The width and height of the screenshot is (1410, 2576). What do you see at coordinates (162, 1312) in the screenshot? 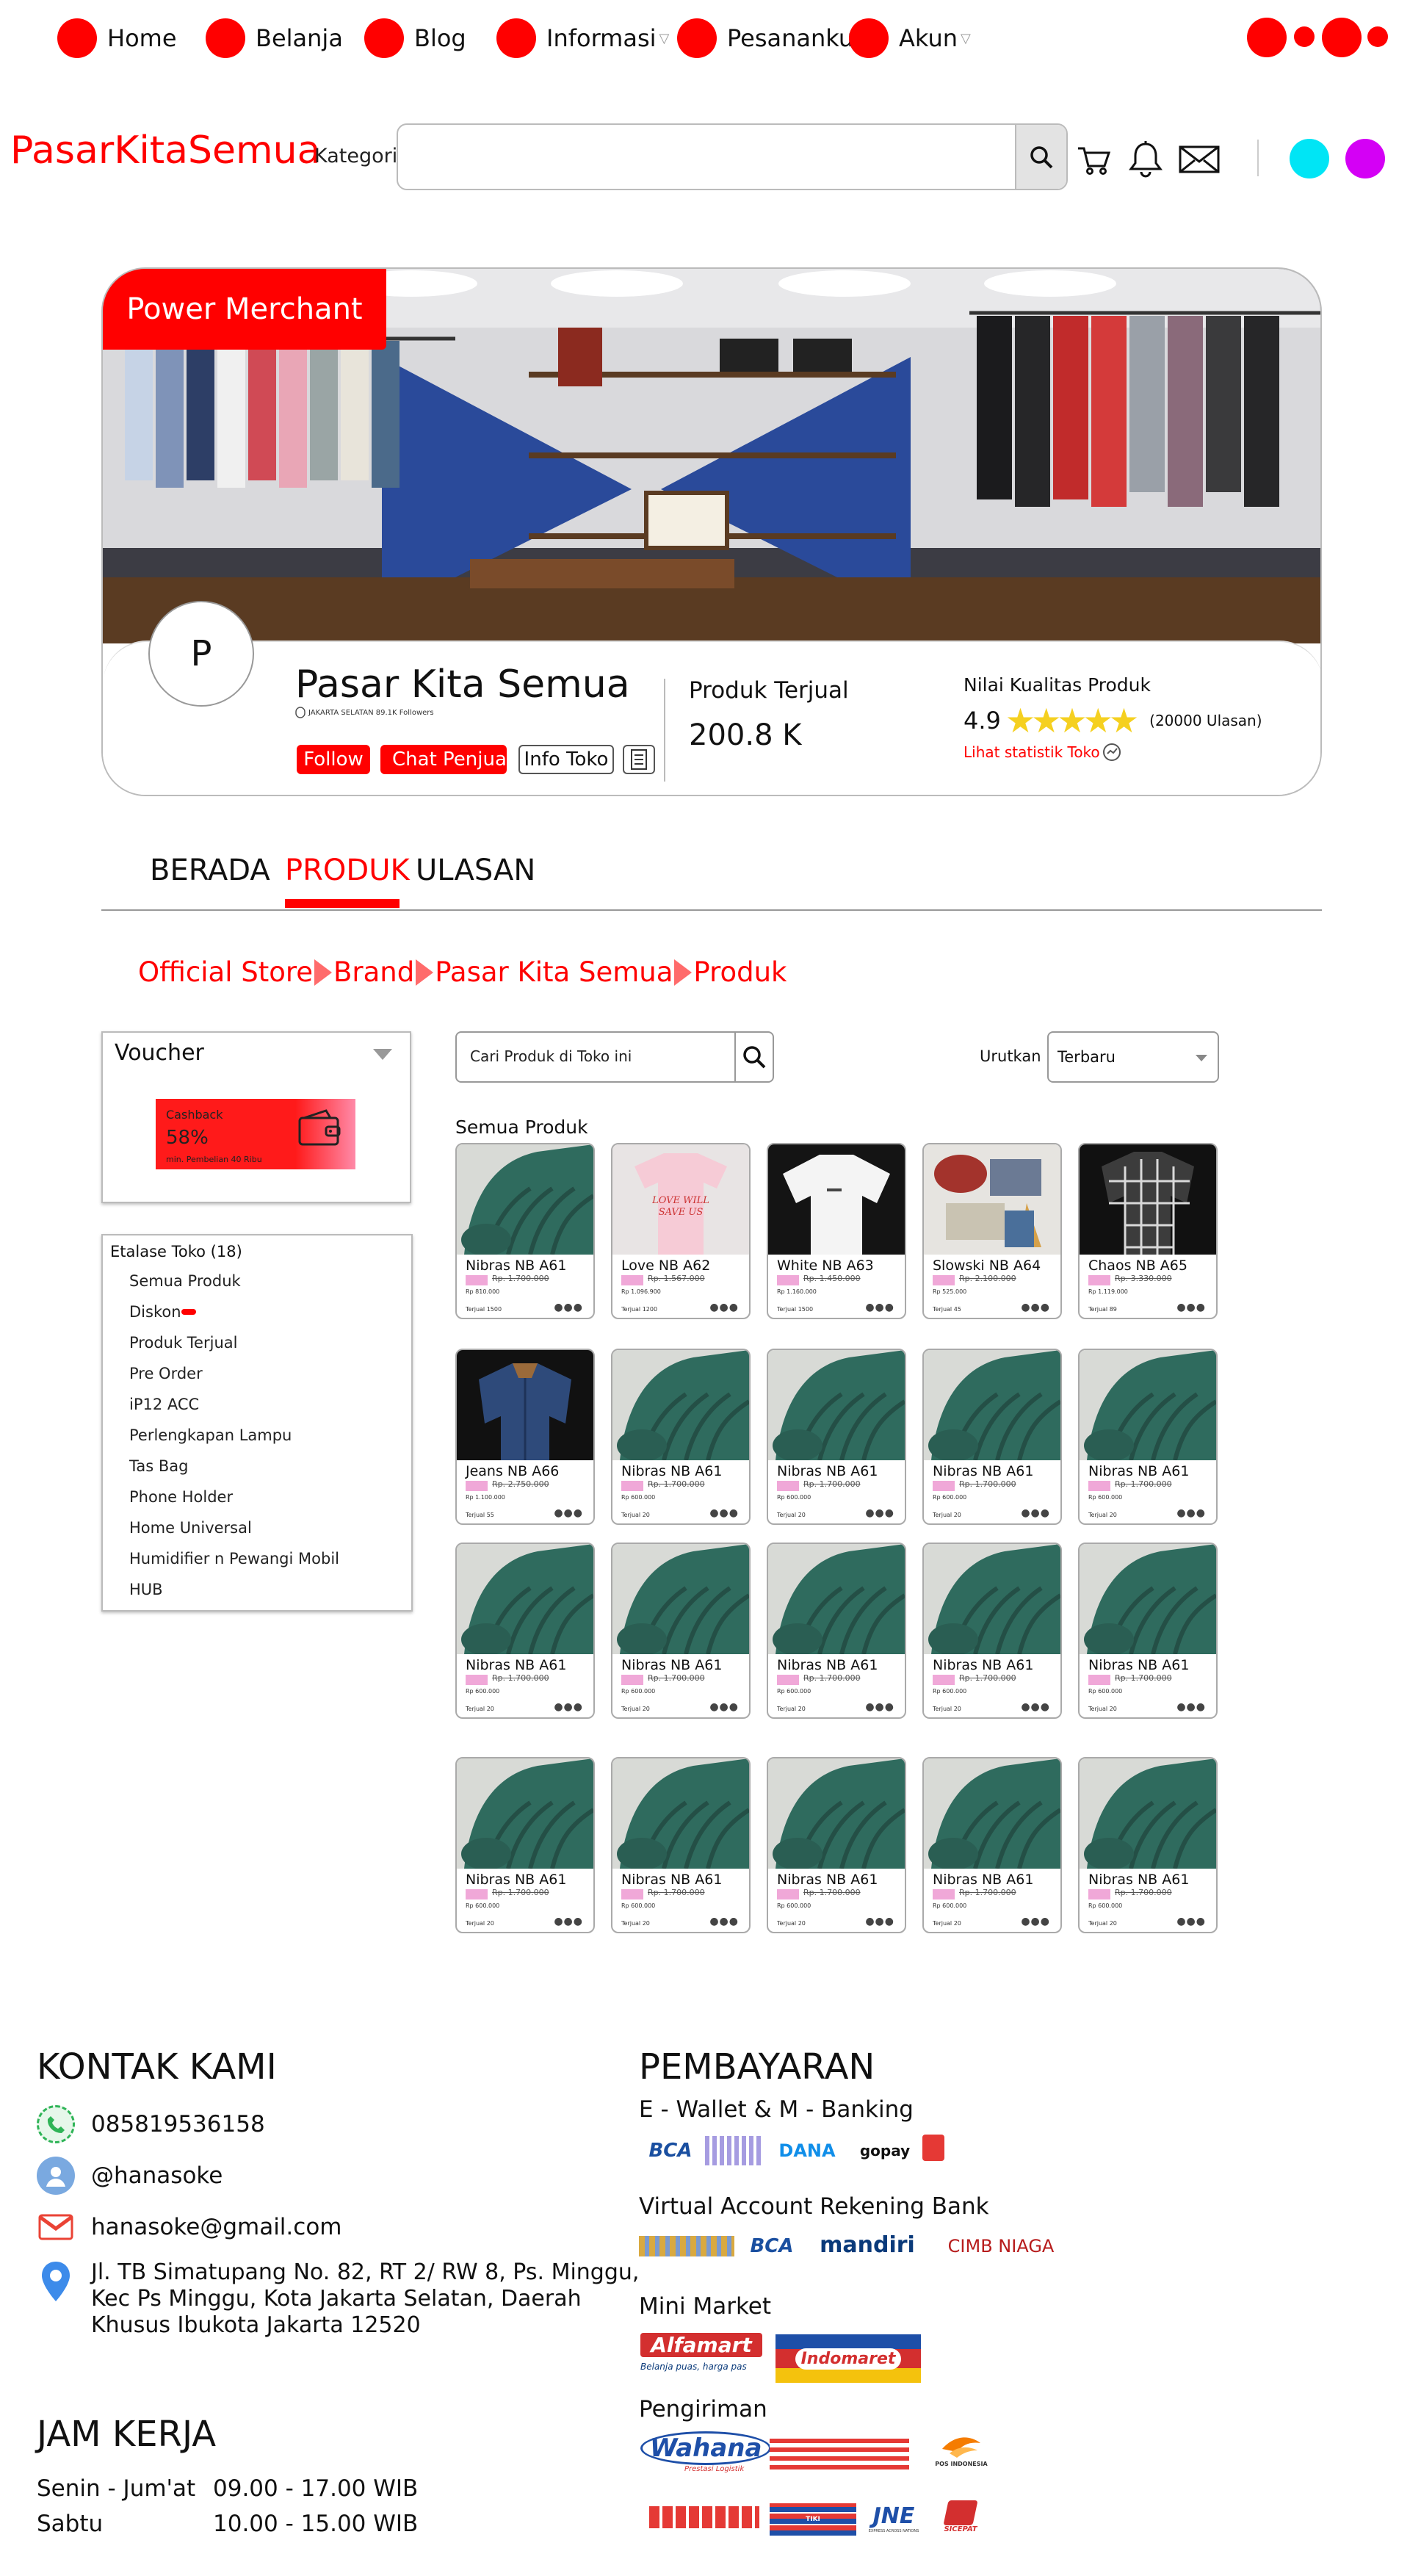
I see `etalase-item: Diskon` at bounding box center [162, 1312].